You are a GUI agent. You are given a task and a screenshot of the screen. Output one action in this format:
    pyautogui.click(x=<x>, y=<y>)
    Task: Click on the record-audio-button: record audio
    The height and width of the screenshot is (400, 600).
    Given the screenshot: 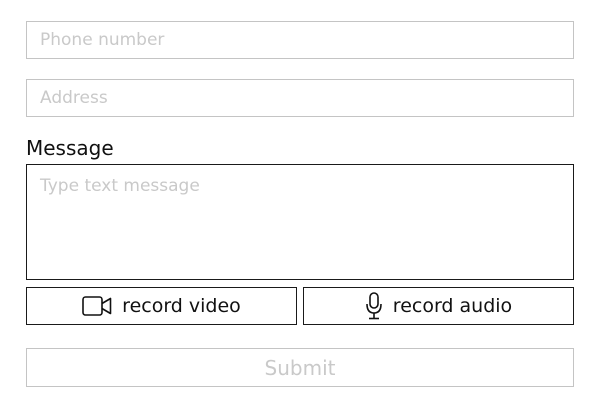 What is the action you would take?
    pyautogui.click(x=438, y=306)
    